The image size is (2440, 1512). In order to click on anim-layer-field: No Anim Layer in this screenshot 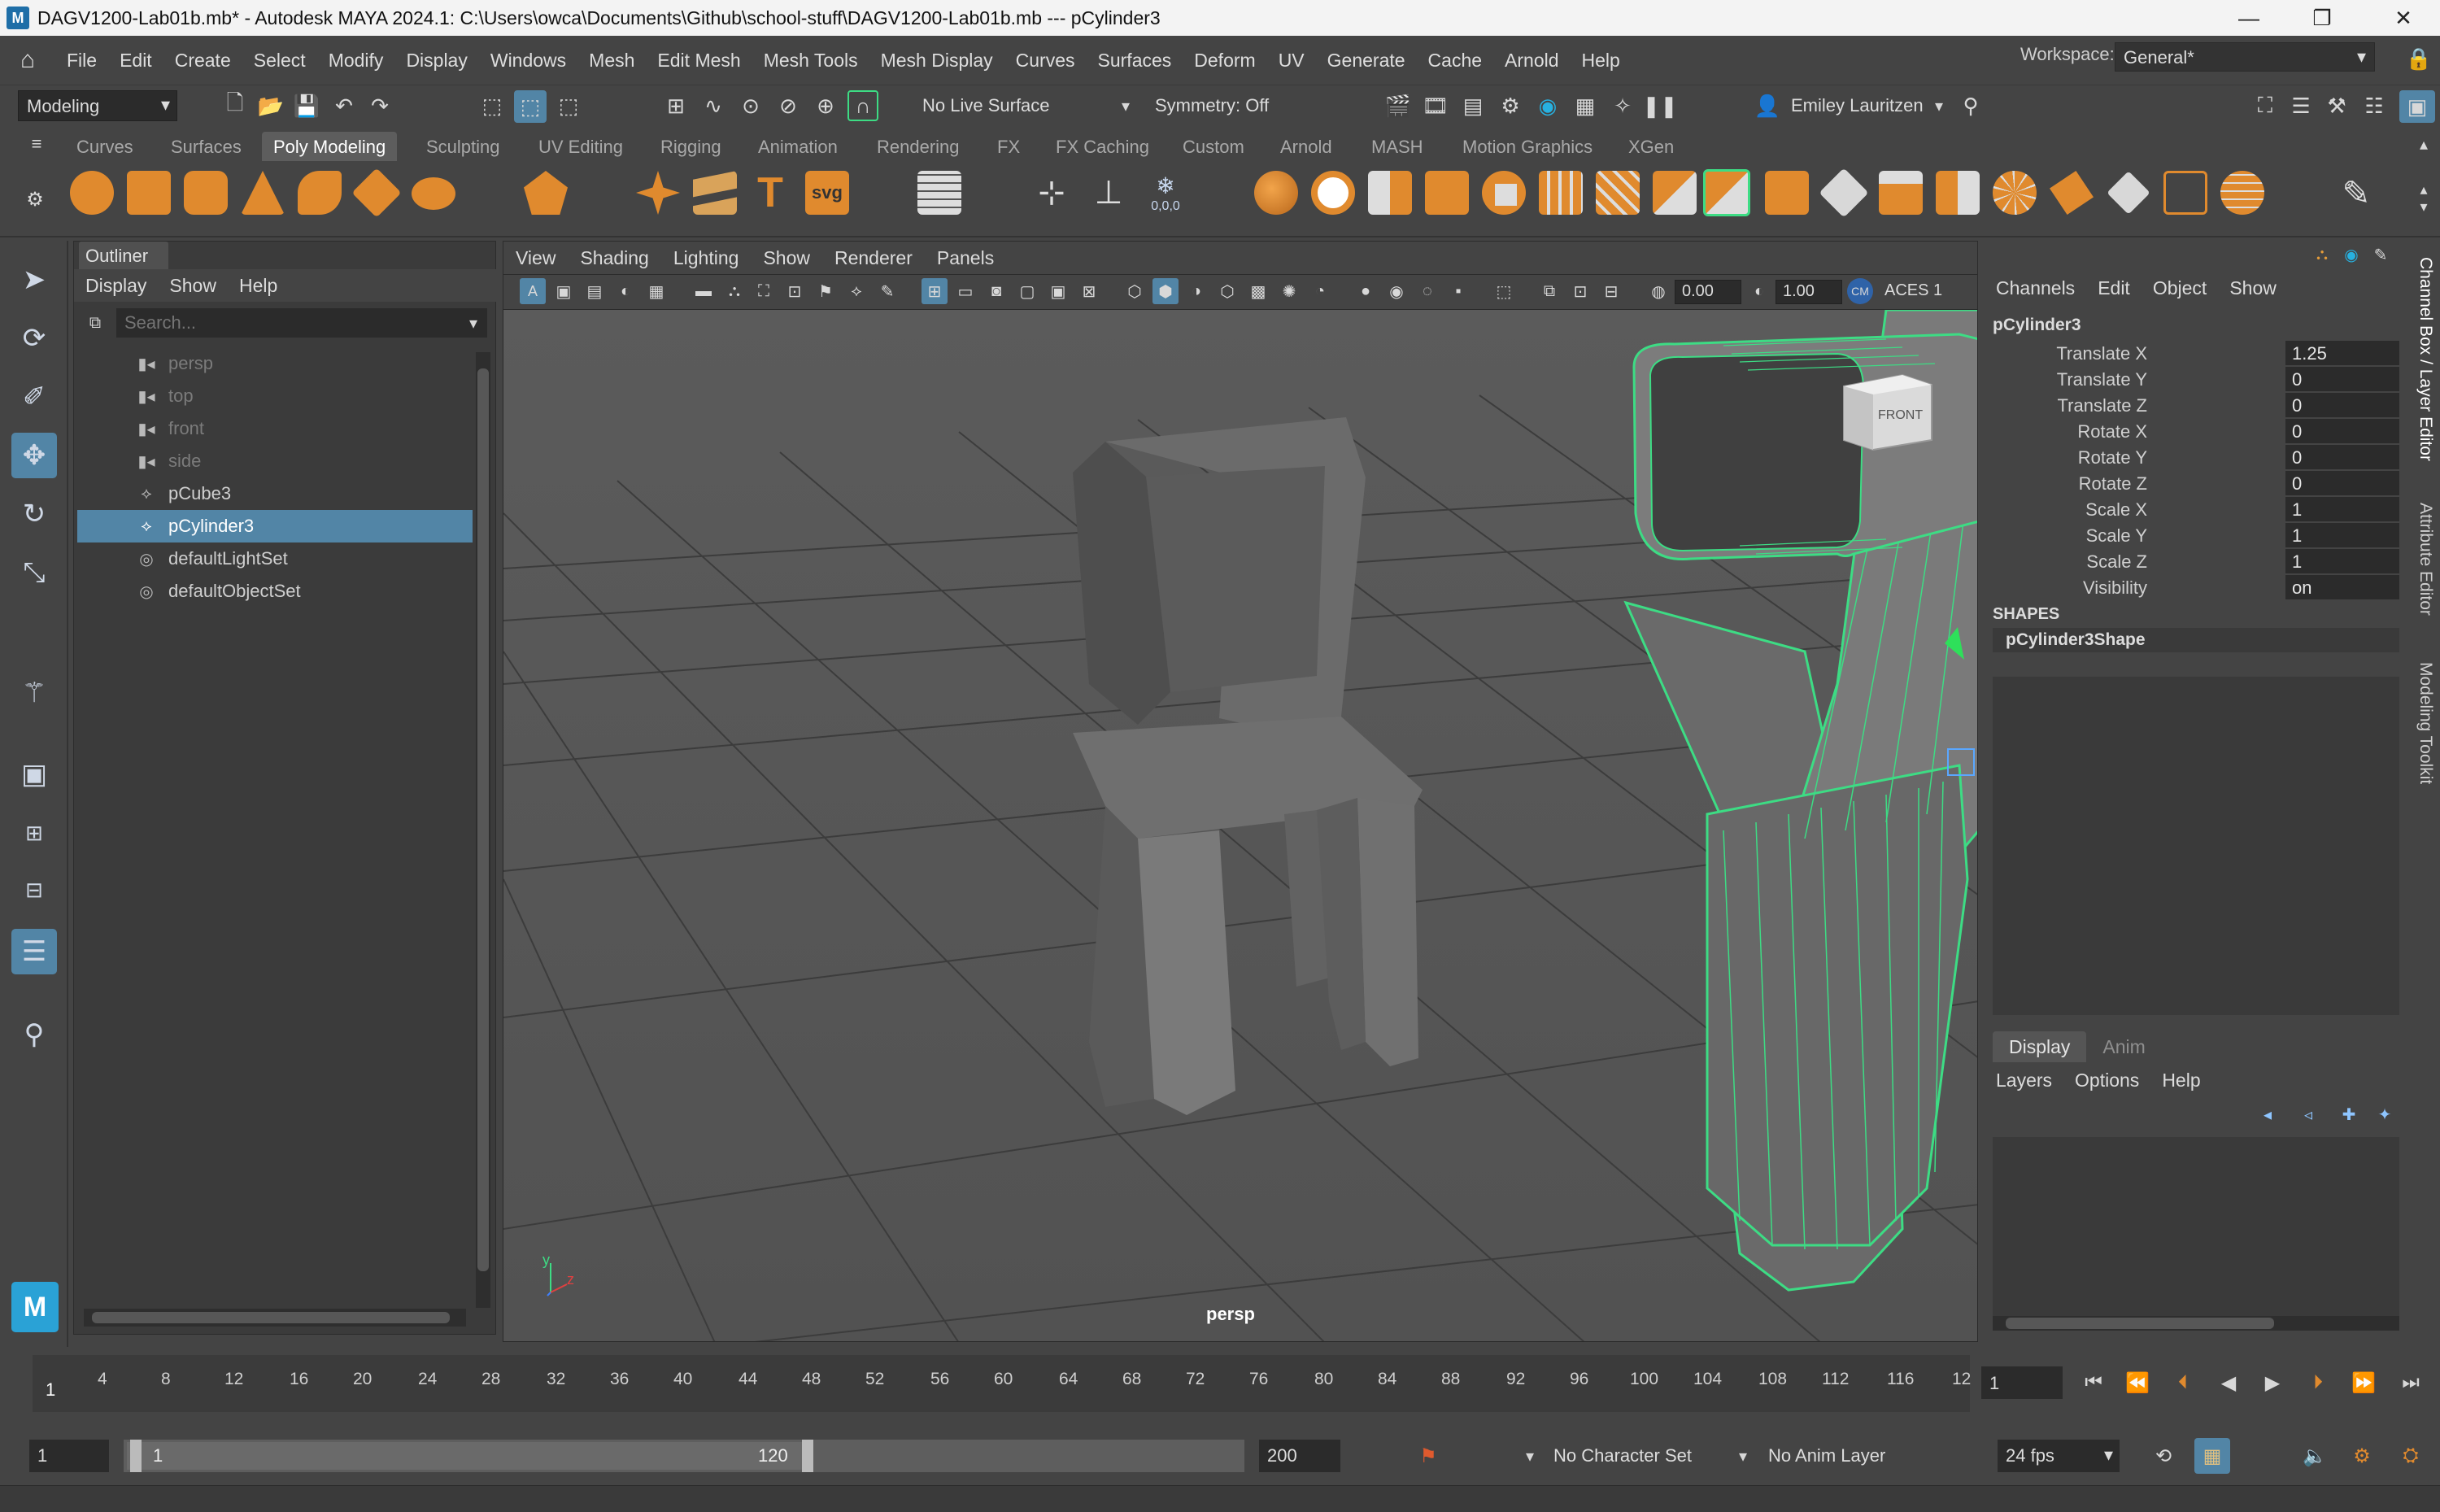, I will do `click(1842, 1456)`.